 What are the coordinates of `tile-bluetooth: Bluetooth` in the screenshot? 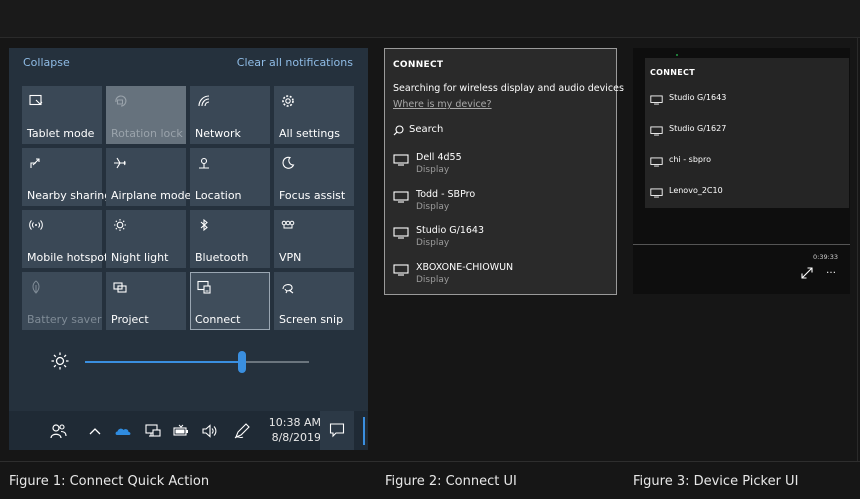 It's located at (230, 239).